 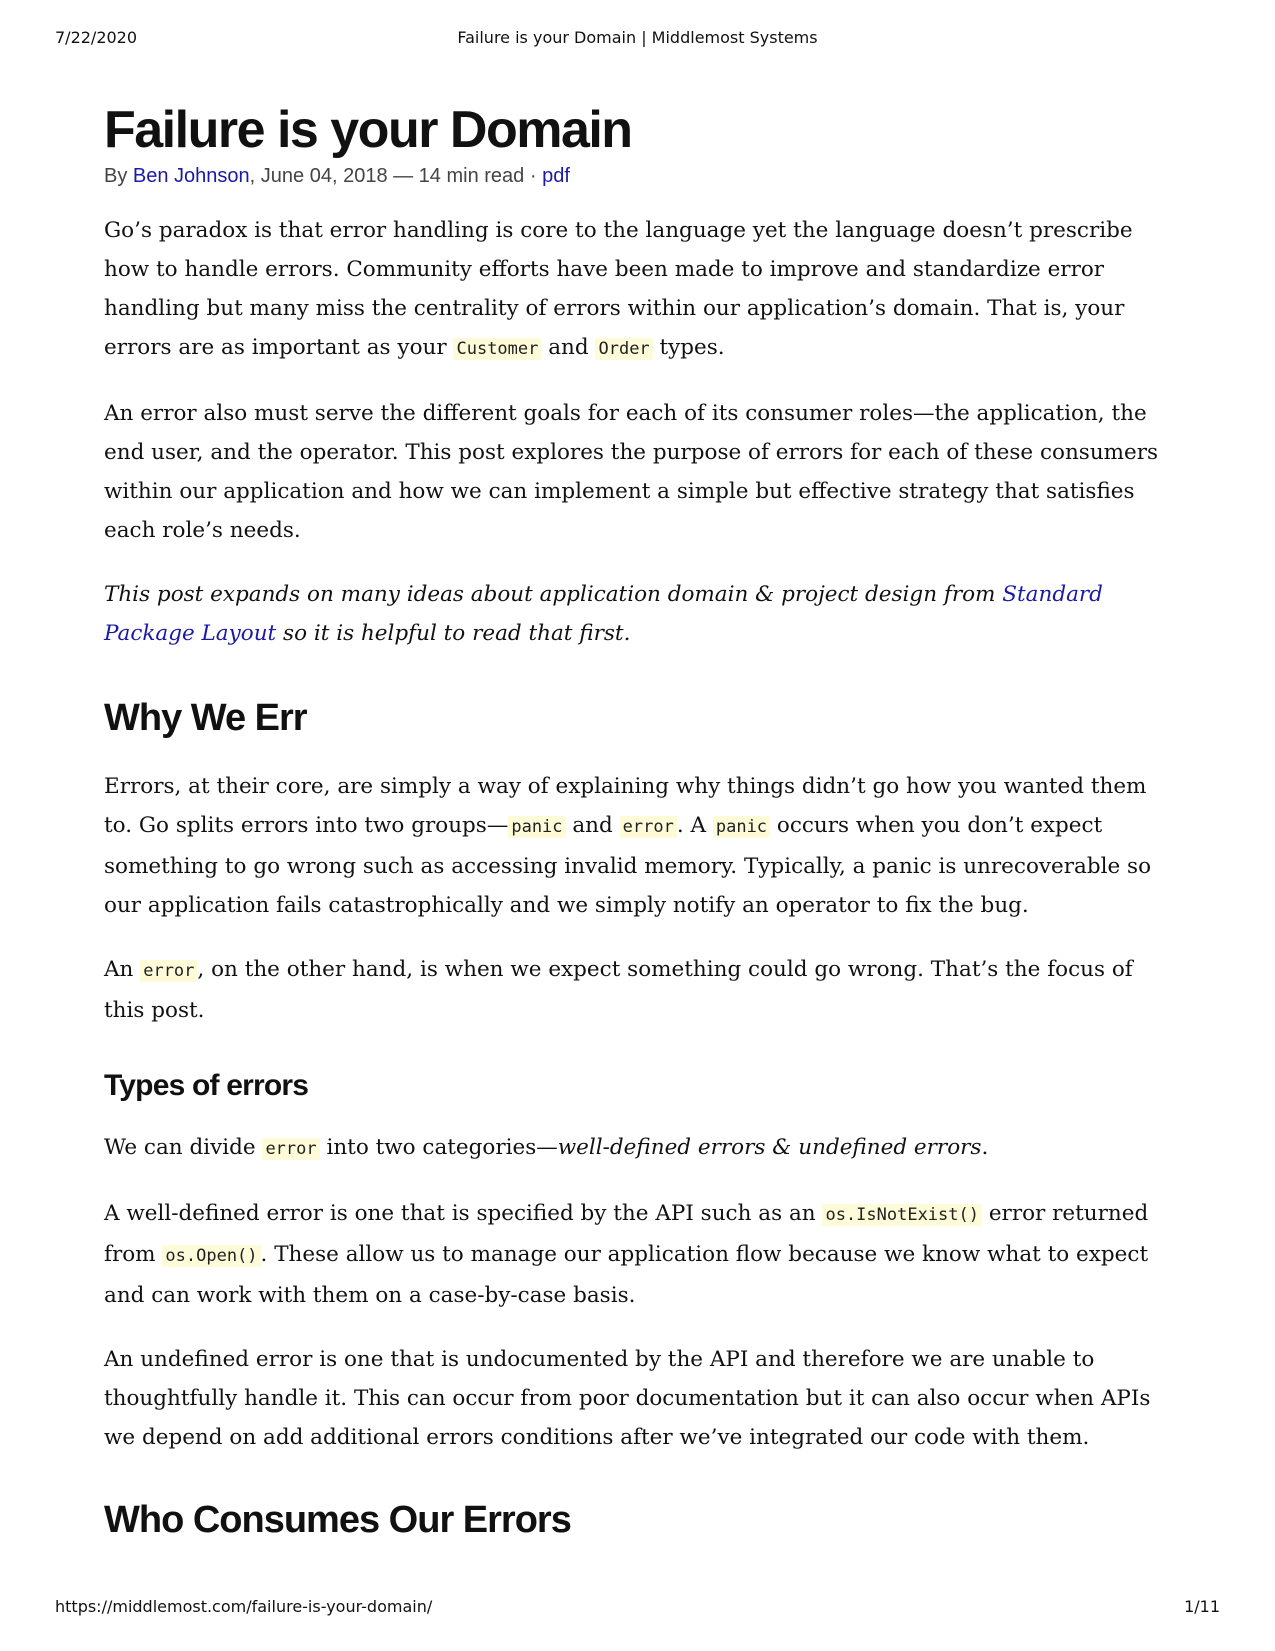 What do you see at coordinates (985, 1147) in the screenshot?
I see `text-span: .` at bounding box center [985, 1147].